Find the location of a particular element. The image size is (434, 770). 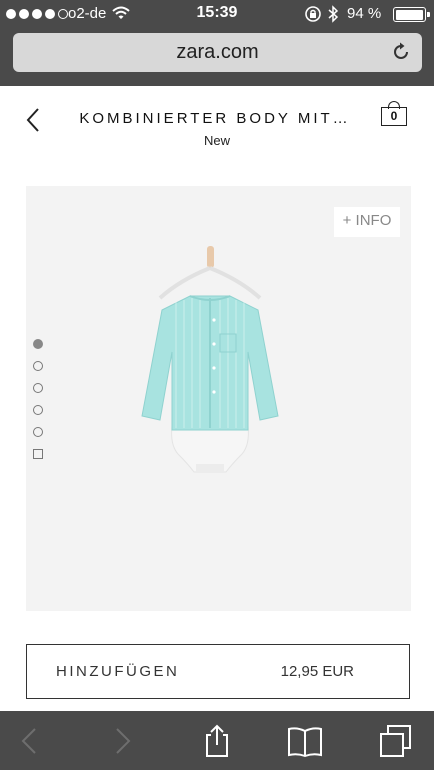

address-bar: zara.com is located at coordinates (217, 52).